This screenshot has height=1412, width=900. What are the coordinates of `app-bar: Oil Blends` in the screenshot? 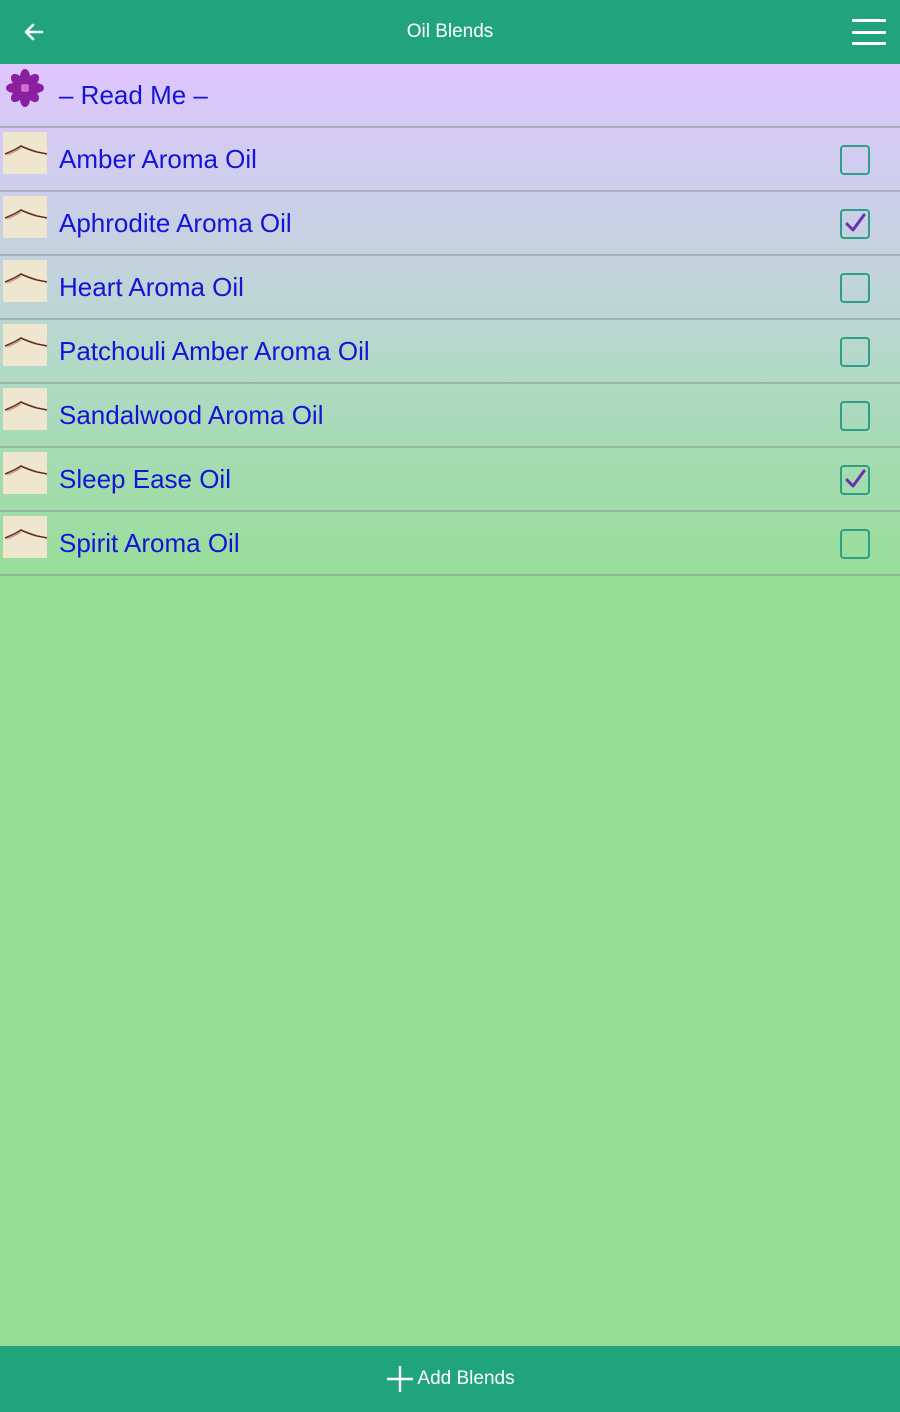 It's located at (450, 32).